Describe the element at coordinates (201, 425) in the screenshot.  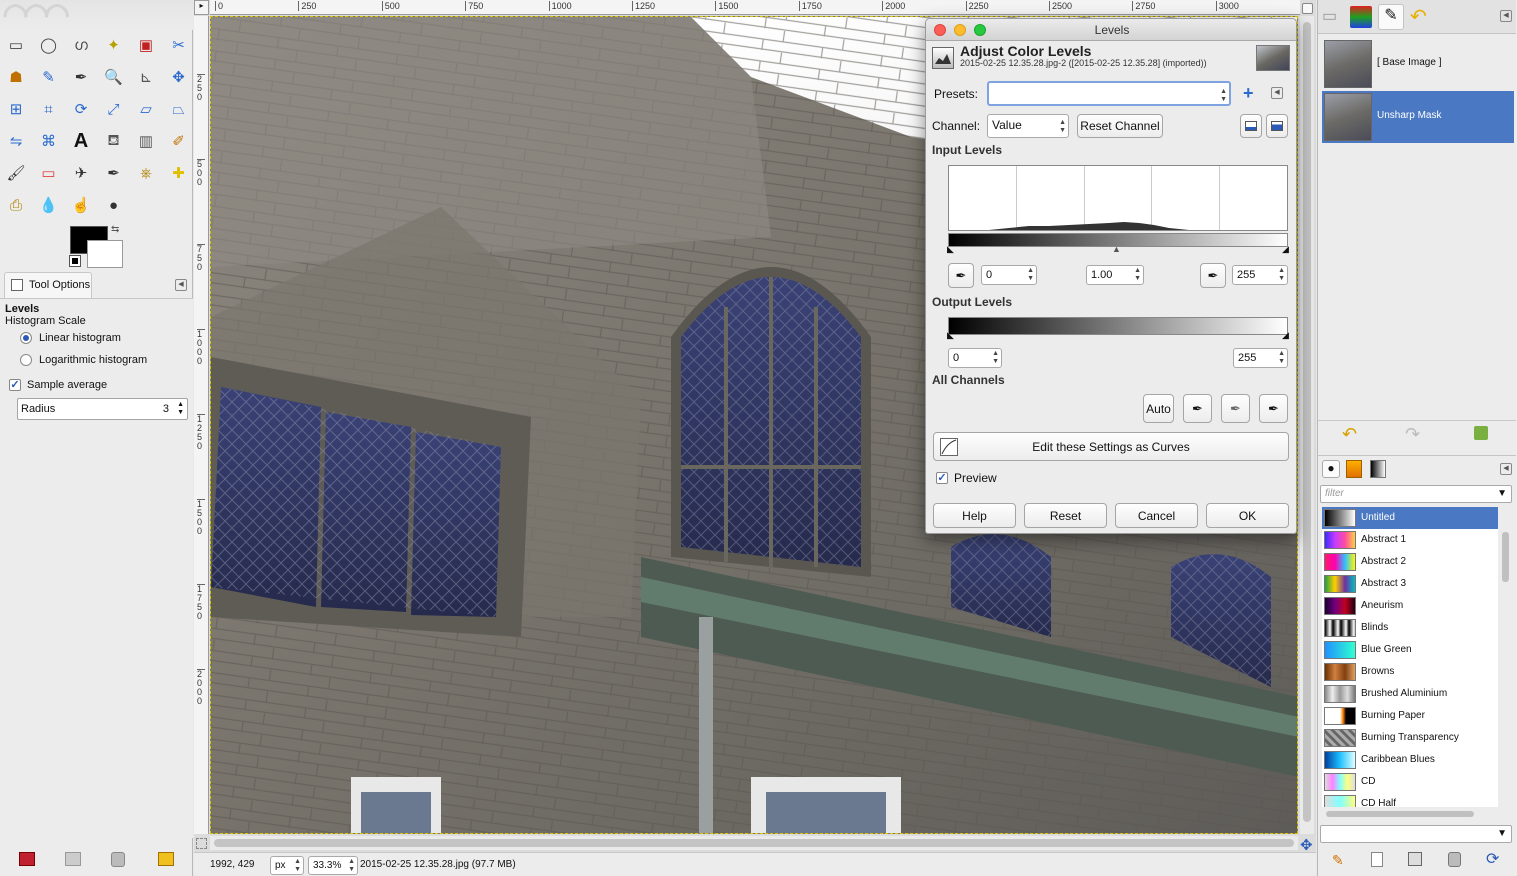
I see `vertical-ruler: 250 500 750 1000 1250 1500 1750 2000` at that location.